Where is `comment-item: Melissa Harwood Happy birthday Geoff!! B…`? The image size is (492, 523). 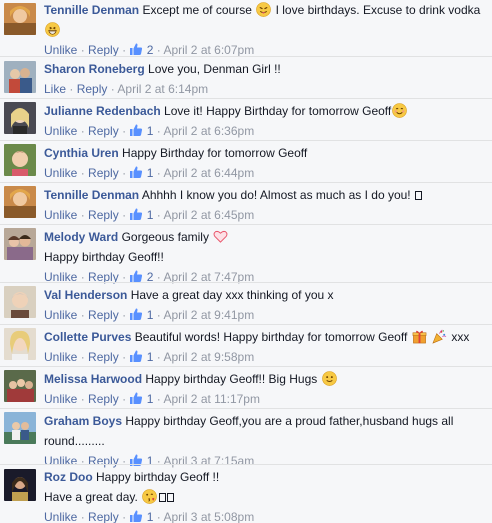
comment-item: Melissa Harwood Happy birthday Geoff!! B… is located at coordinates (246, 387).